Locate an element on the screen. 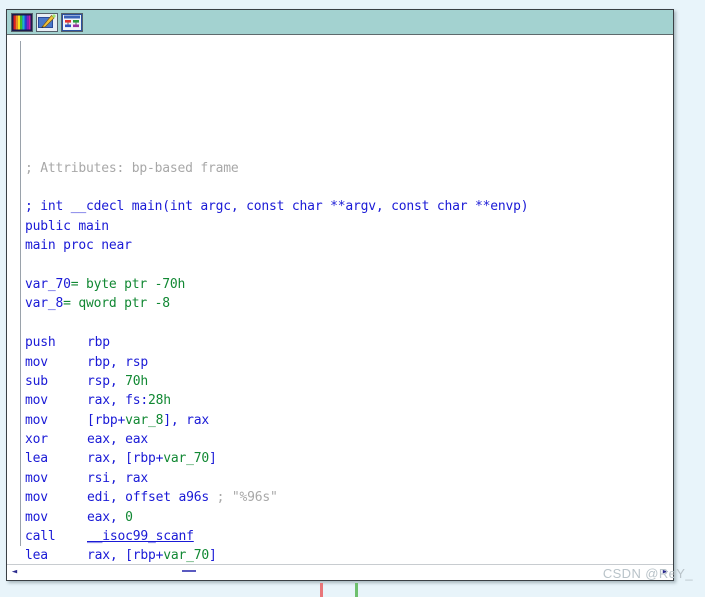  instruction-operands: eax, is located at coordinates (106, 517).